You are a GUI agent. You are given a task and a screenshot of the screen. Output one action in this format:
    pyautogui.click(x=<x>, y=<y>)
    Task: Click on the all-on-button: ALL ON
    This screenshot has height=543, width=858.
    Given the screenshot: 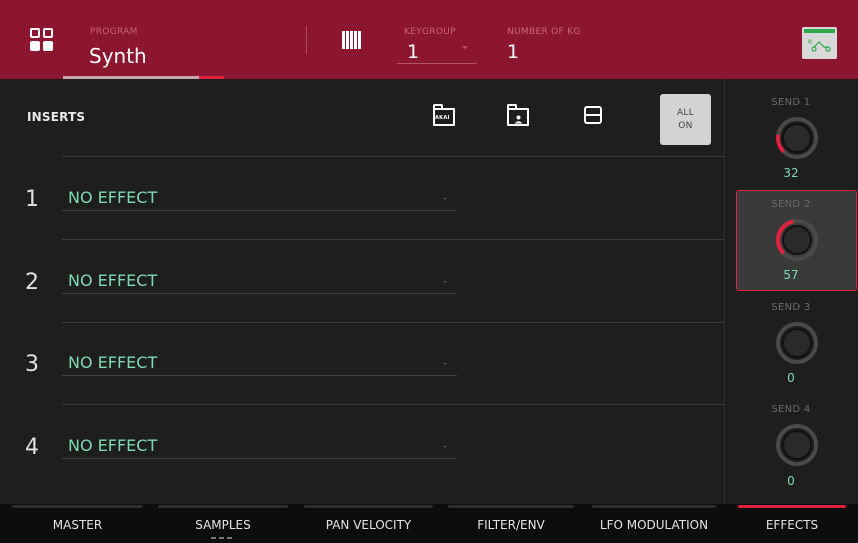 What is the action you would take?
    pyautogui.click(x=685, y=119)
    